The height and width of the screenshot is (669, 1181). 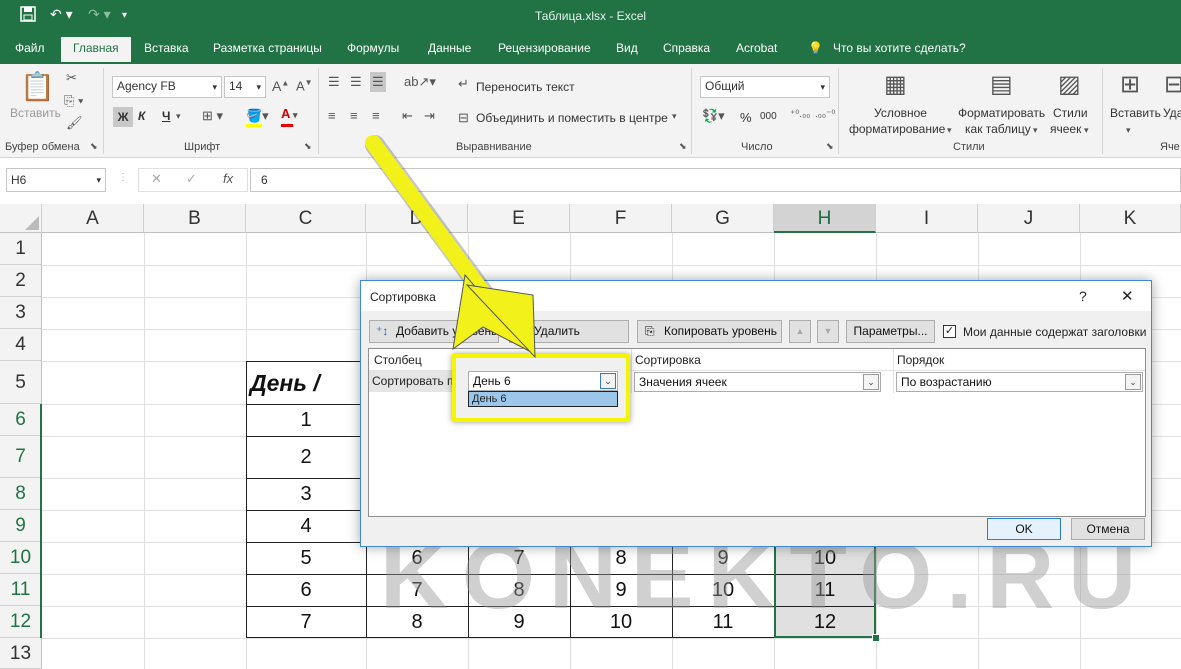 I want to click on merge-center-button: Объединить и поместить в центре, so click(x=572, y=118).